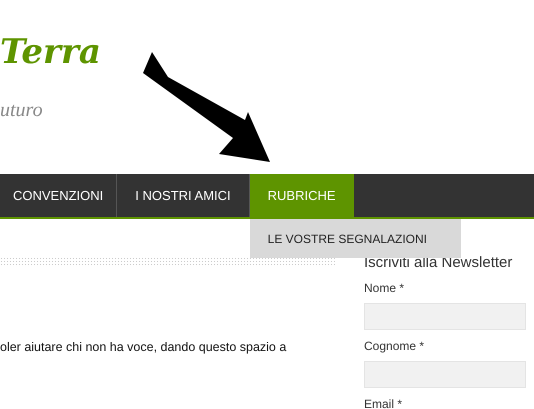  What do you see at coordinates (395, 346) in the screenshot?
I see `field-label: Cognome *` at bounding box center [395, 346].